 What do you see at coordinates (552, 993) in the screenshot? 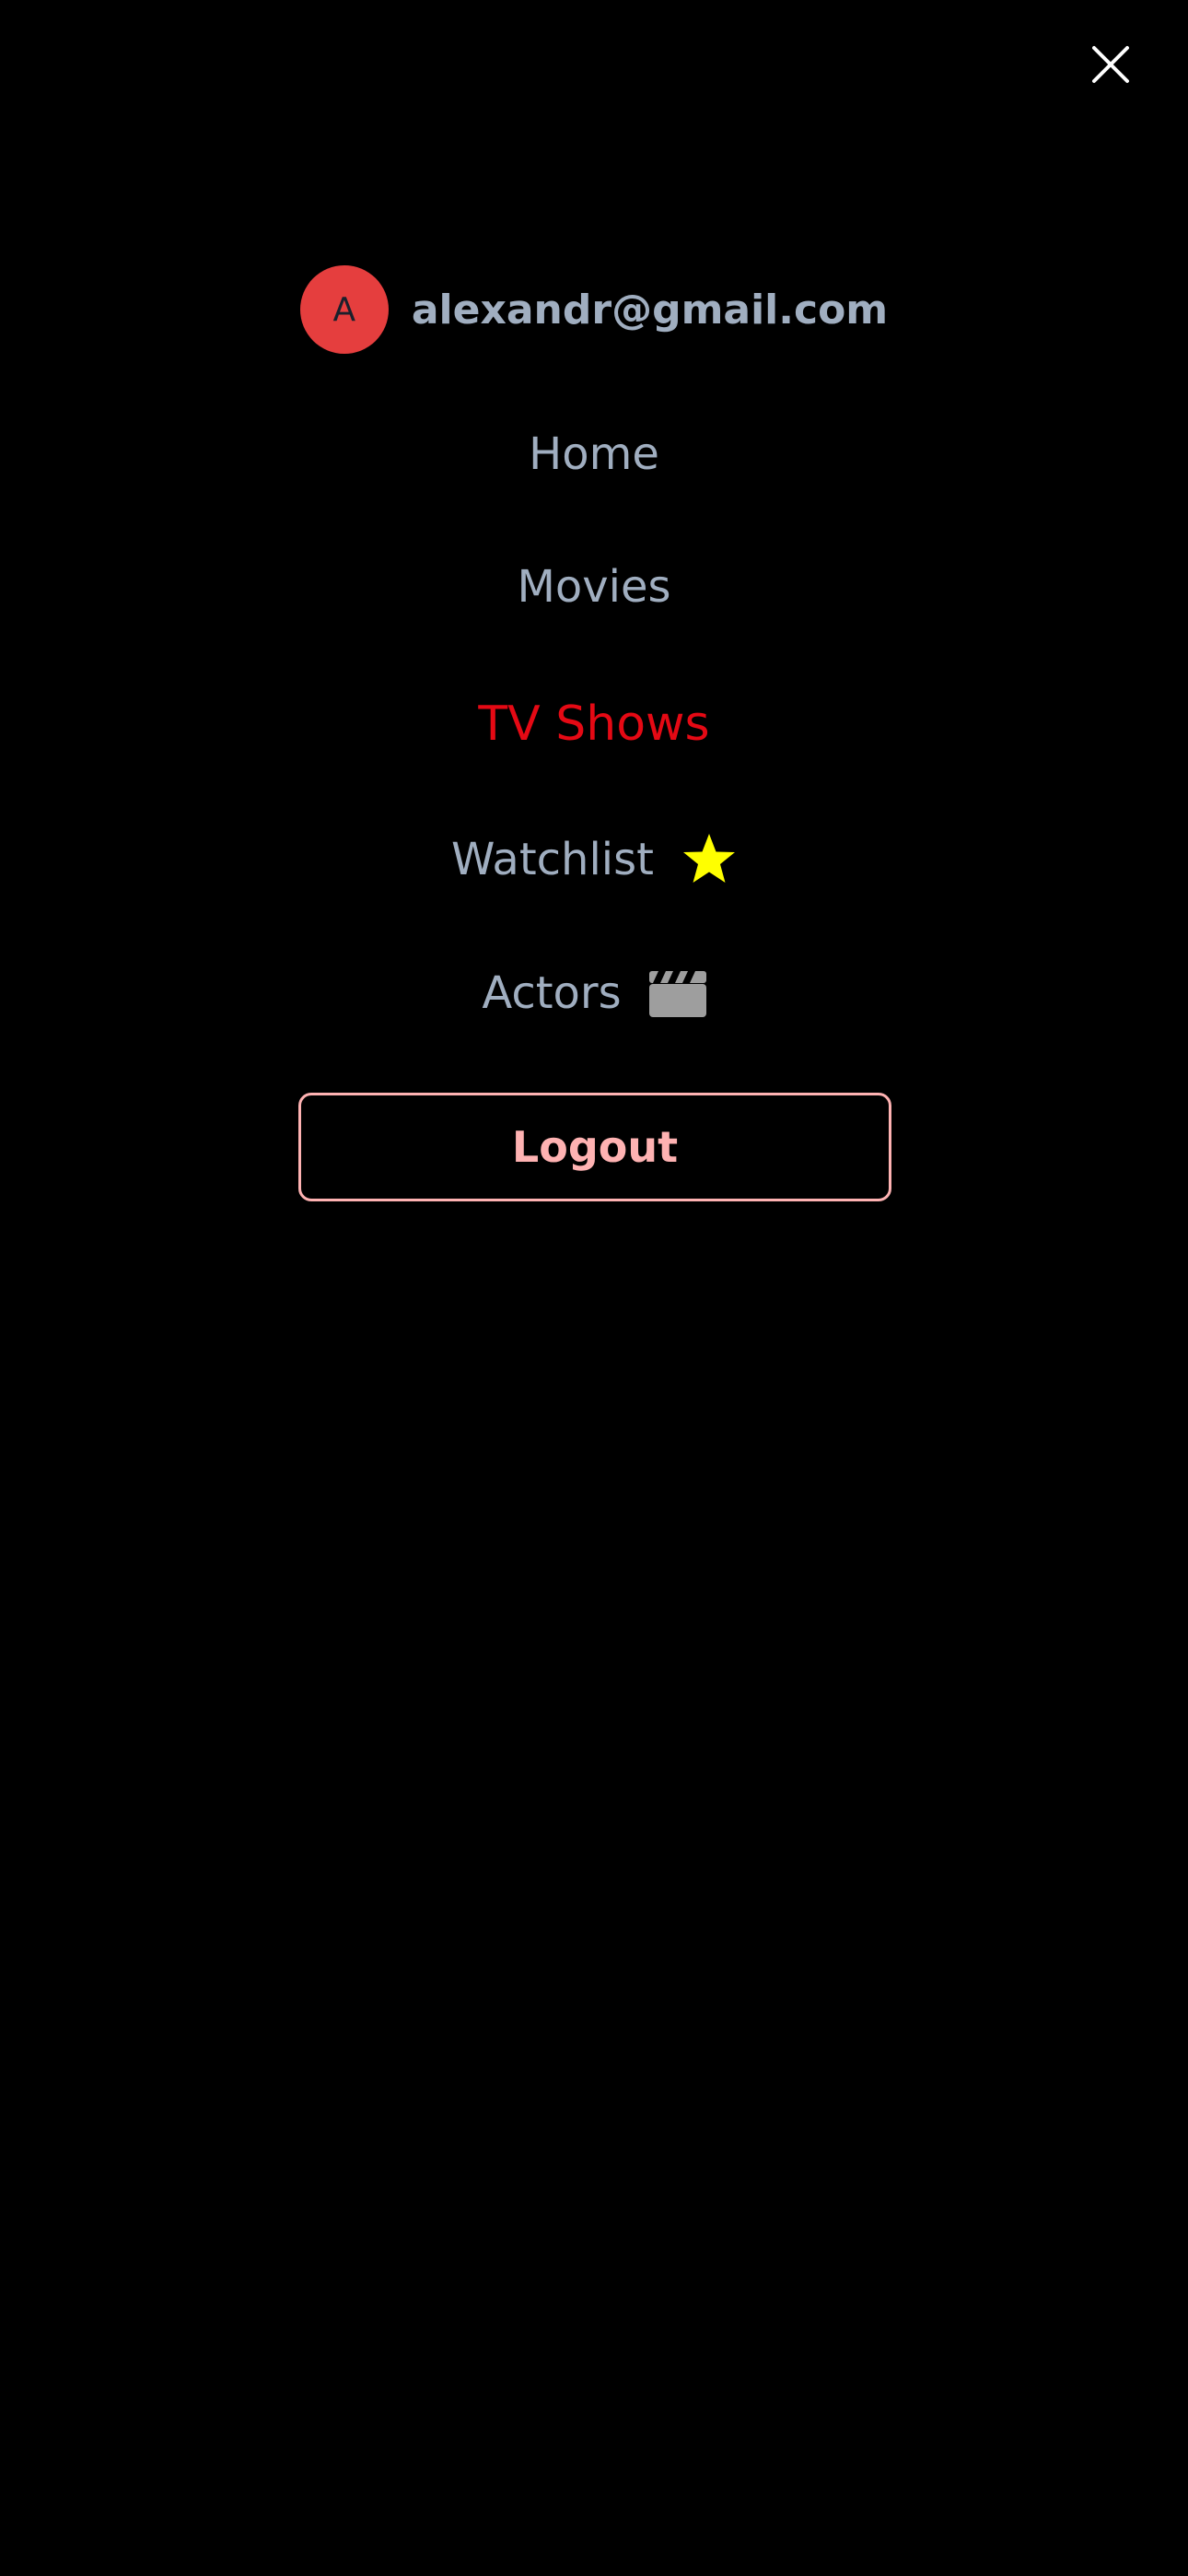
I see `nav-item-label: Actors` at bounding box center [552, 993].